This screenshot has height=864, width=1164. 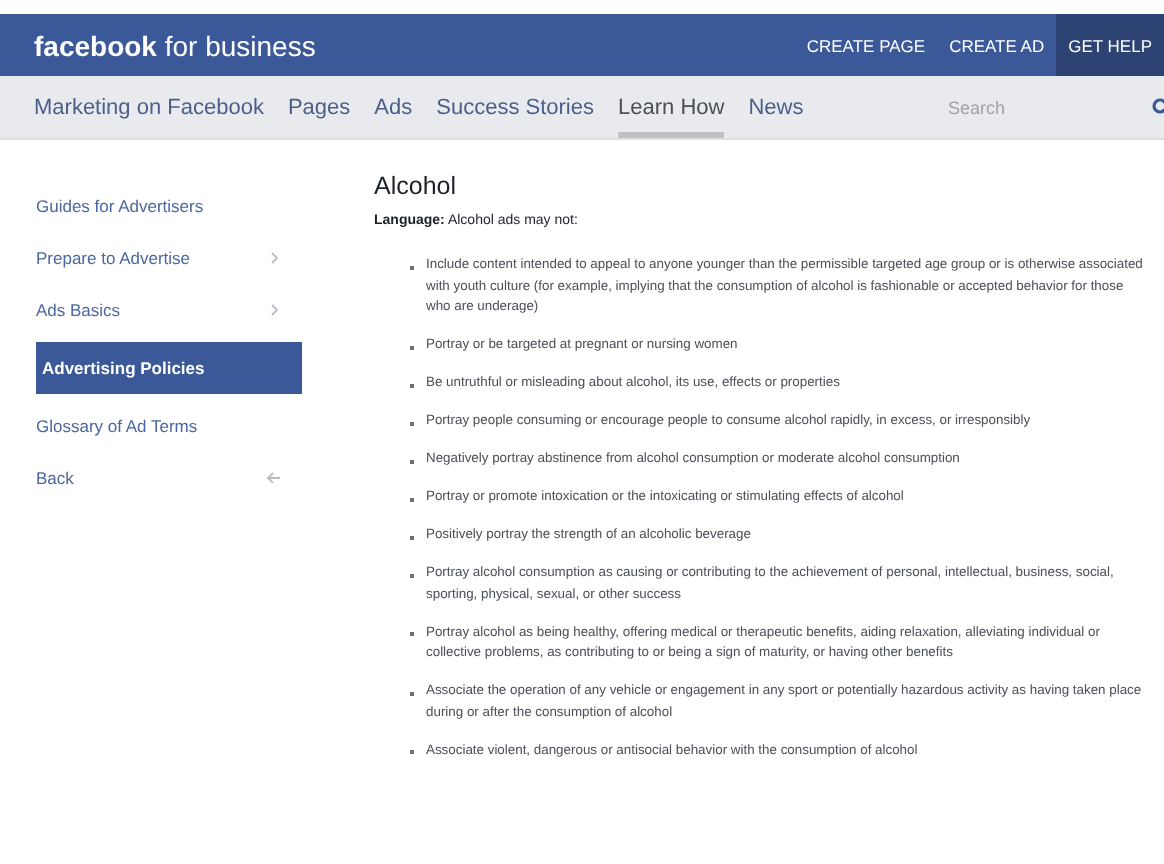 I want to click on nav-tab: Success Stories, so click(x=515, y=107).